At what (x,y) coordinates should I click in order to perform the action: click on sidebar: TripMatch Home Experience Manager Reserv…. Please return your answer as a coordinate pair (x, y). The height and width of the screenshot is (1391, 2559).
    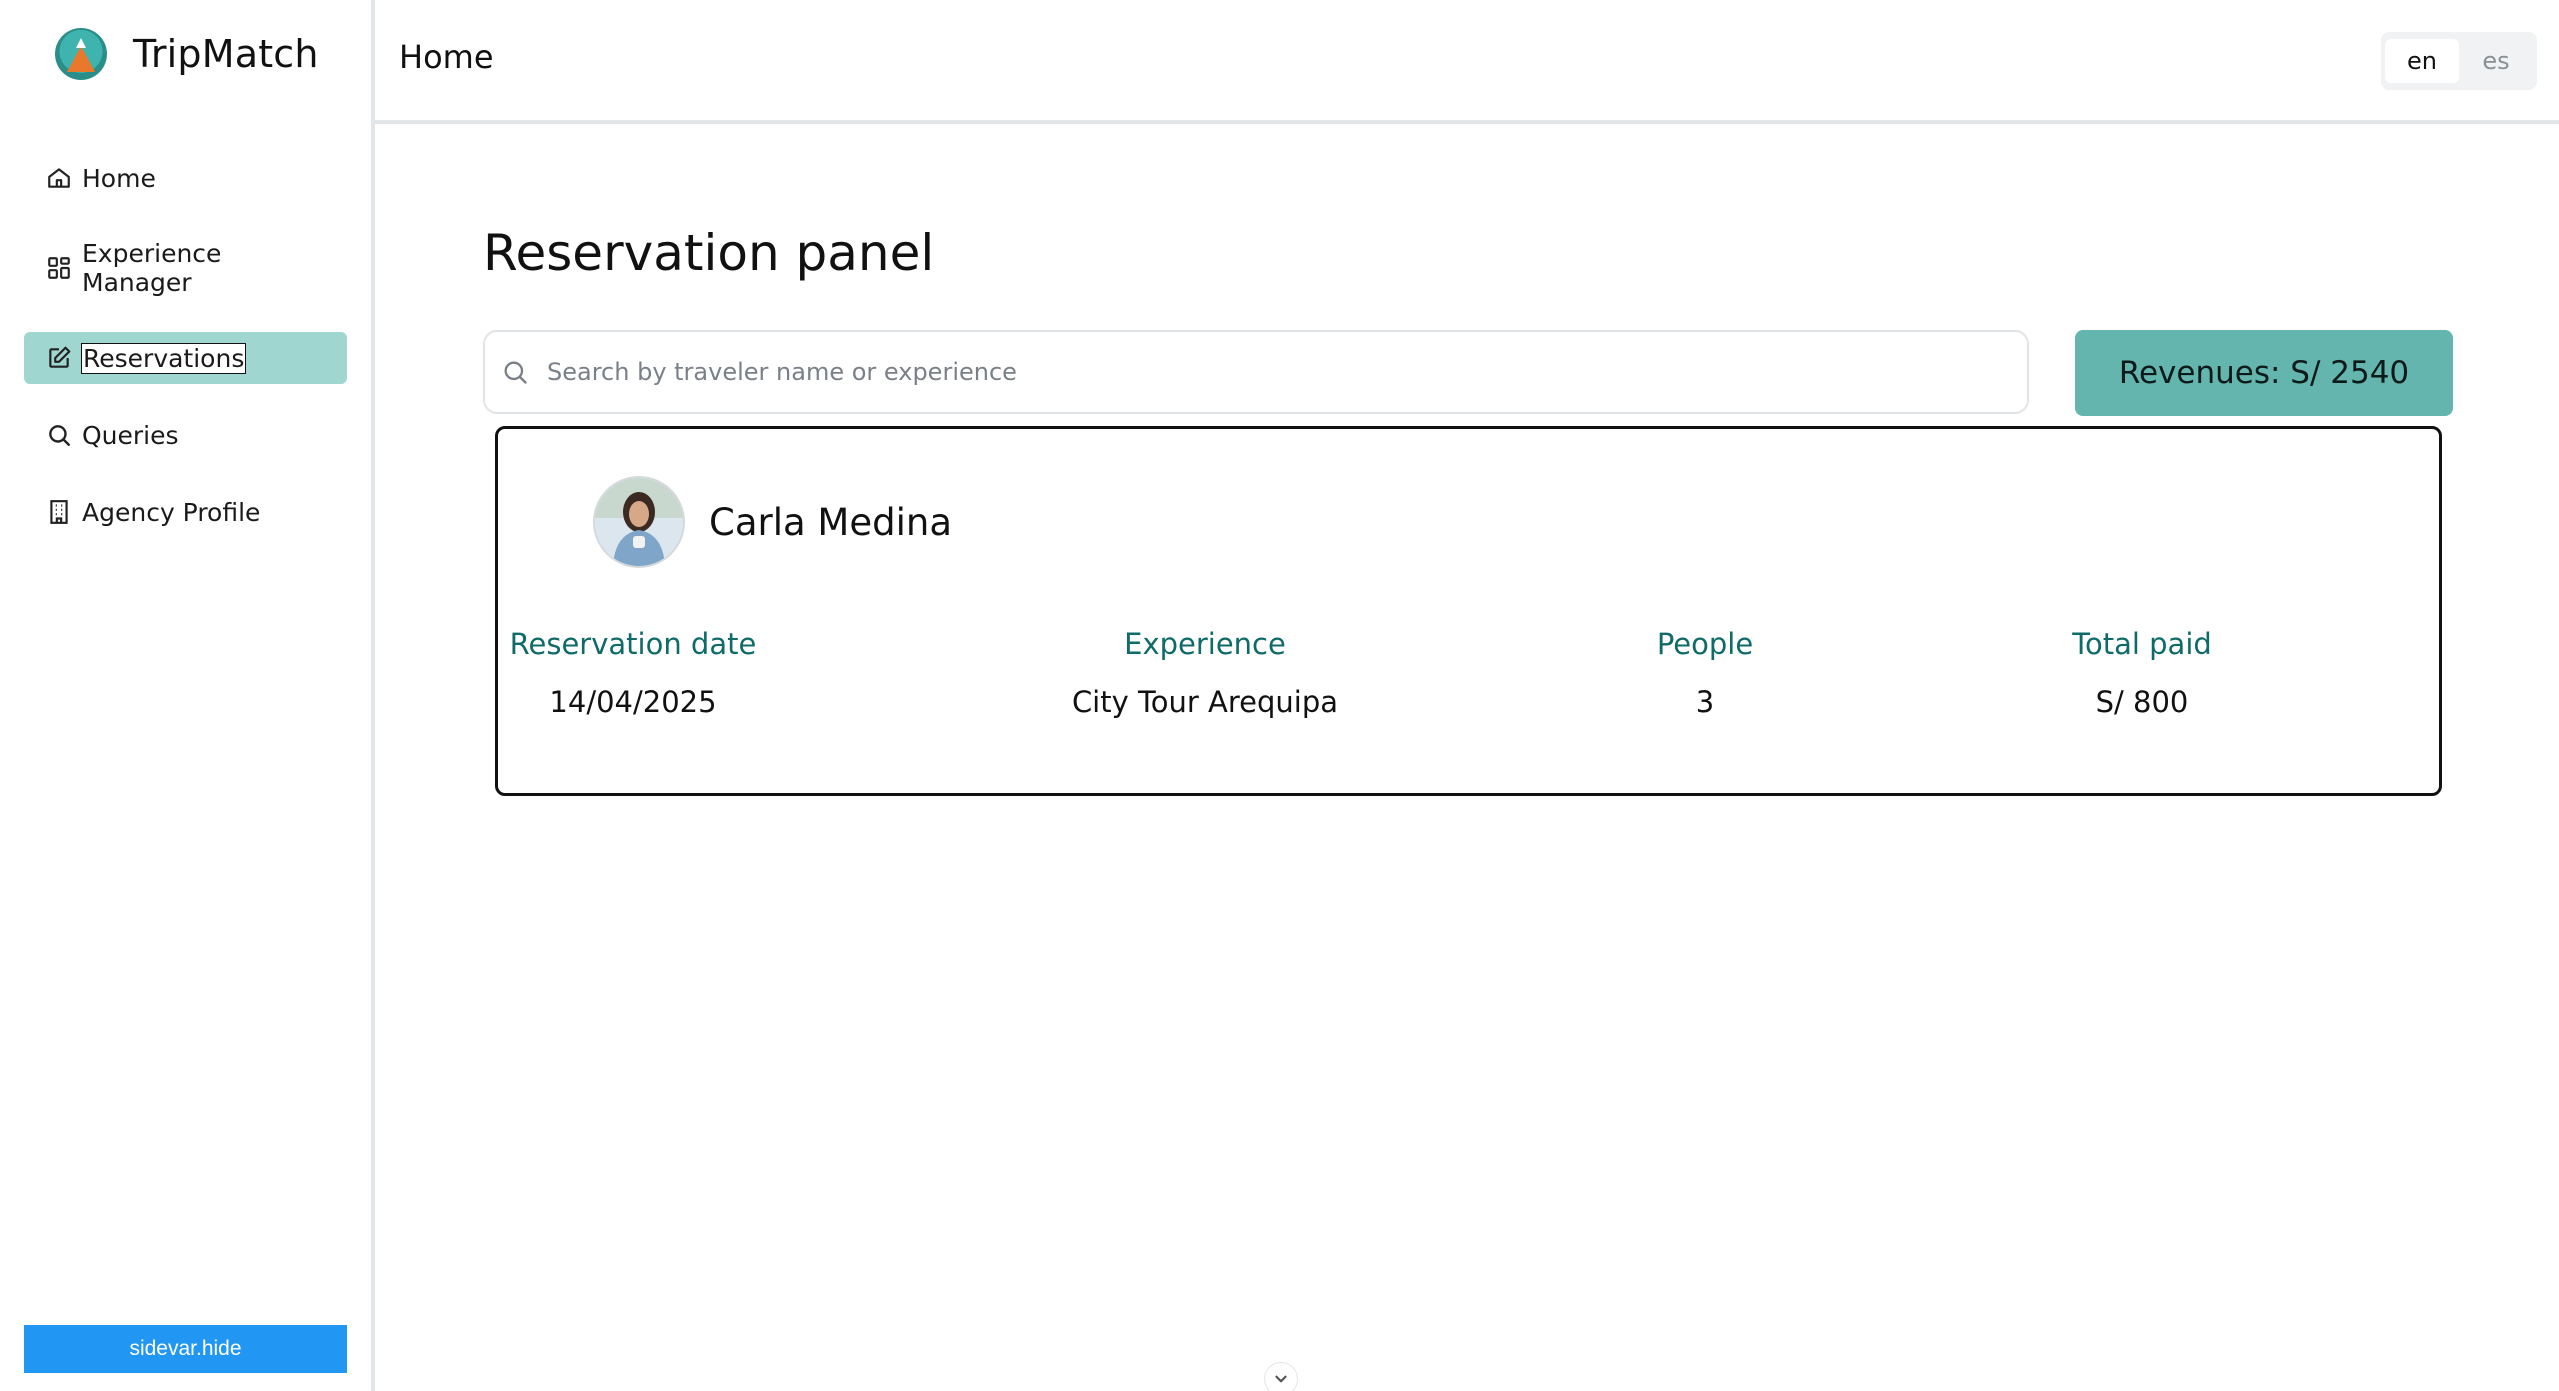
    Looking at the image, I should click on (187, 695).